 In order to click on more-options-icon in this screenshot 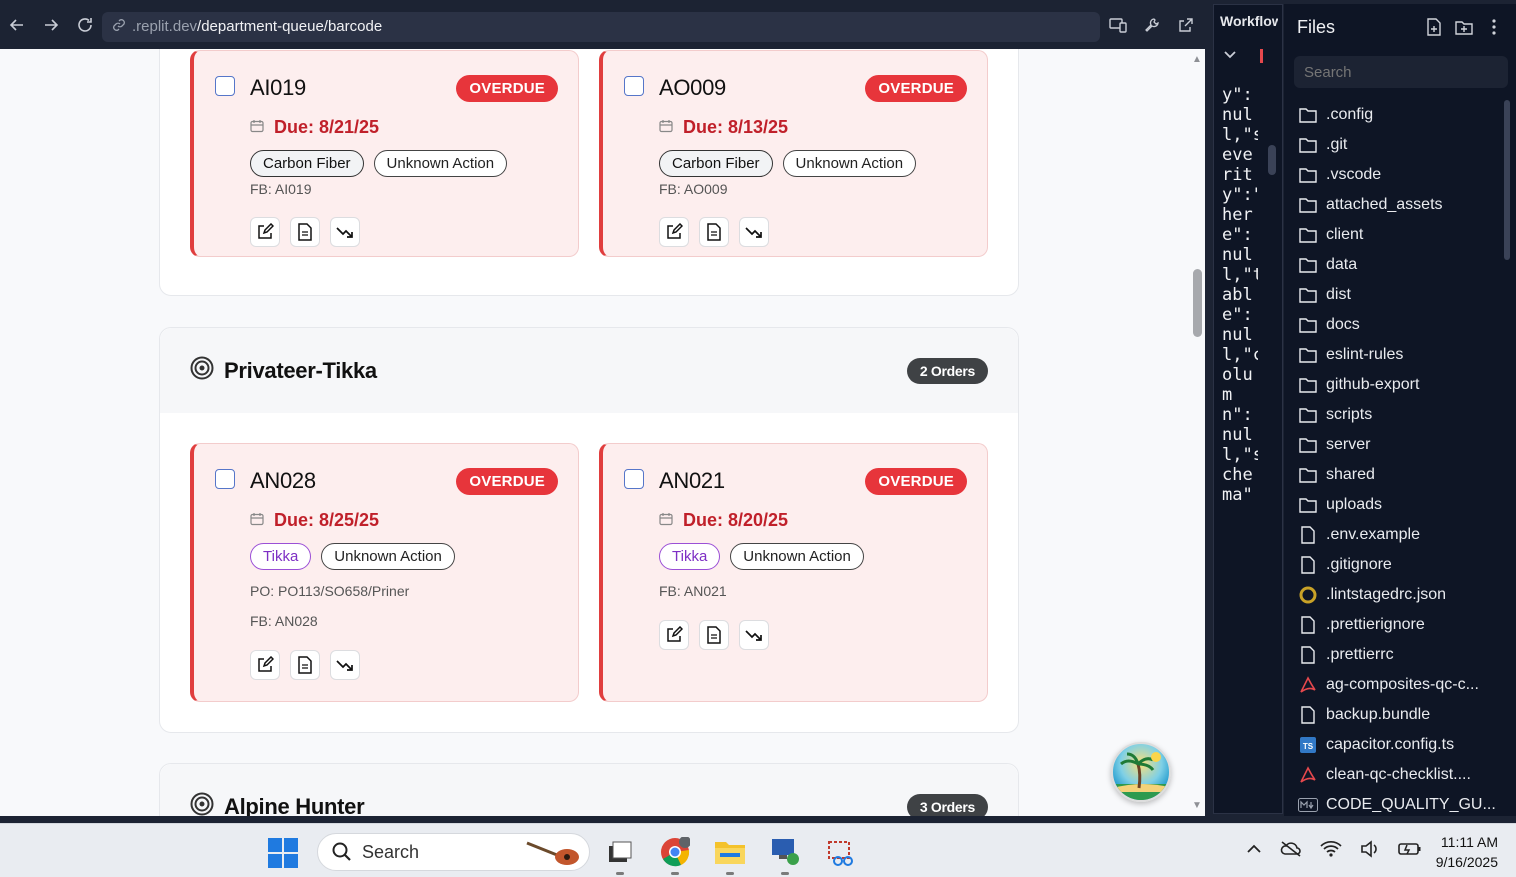, I will do `click(1494, 27)`.